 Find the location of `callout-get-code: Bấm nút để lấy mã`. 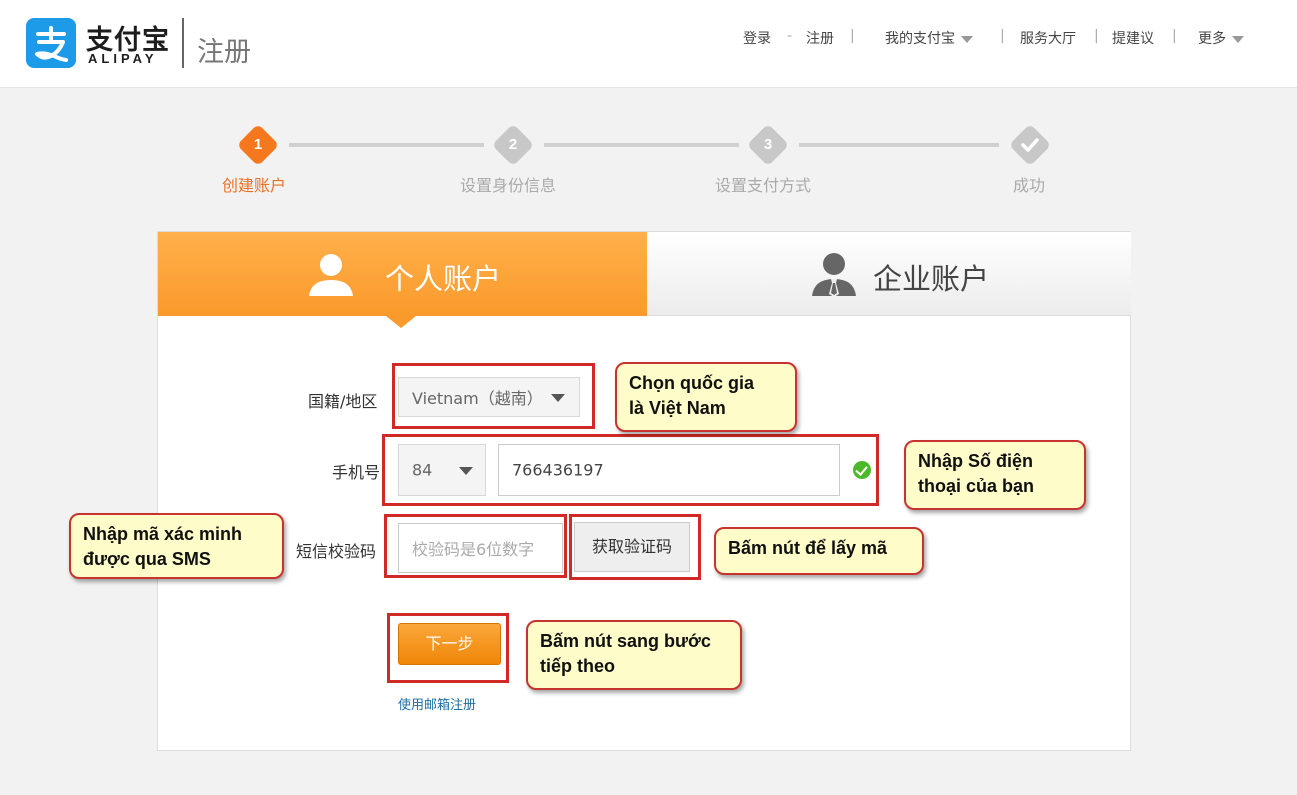

callout-get-code: Bấm nút để lấy mã is located at coordinates (819, 551).